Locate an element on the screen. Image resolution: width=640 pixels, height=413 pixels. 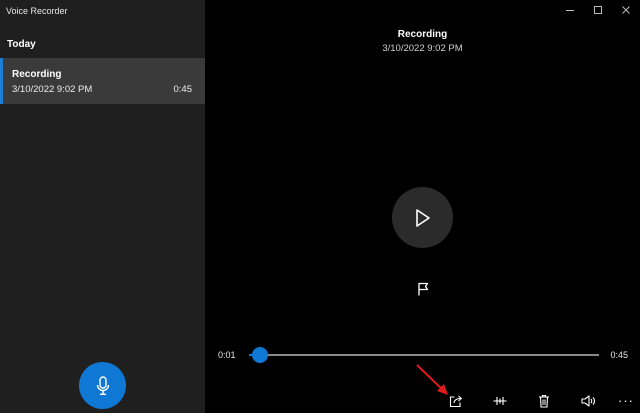
delete-button is located at coordinates (544, 401).